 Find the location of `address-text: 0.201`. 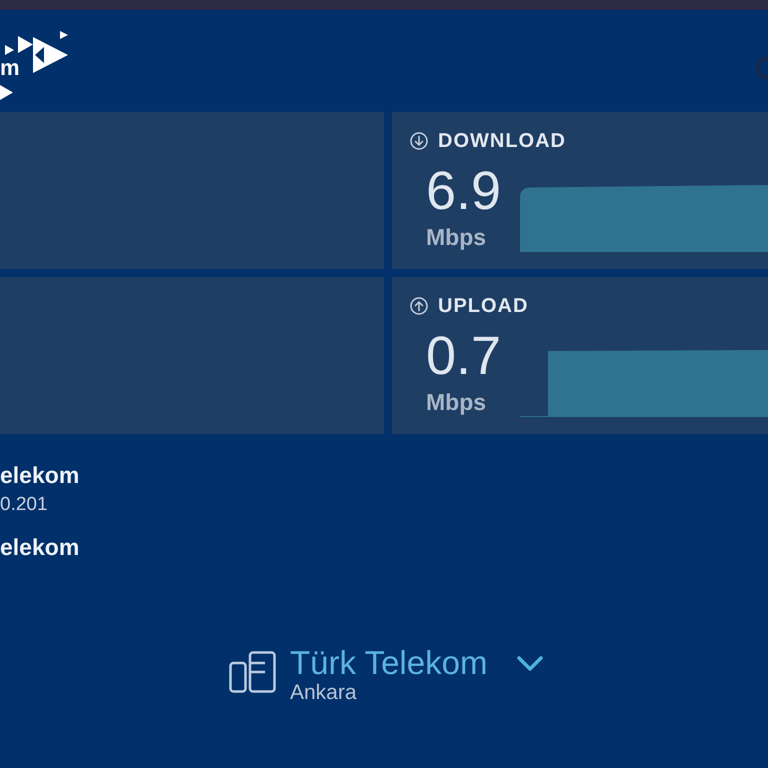

address-text: 0.201 is located at coordinates (24, 505).